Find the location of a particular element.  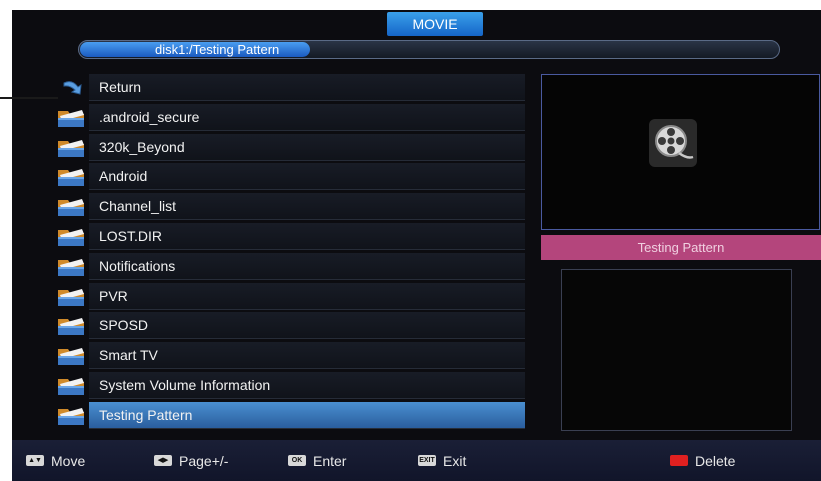

list-item-return: Return is located at coordinates (291, 88).